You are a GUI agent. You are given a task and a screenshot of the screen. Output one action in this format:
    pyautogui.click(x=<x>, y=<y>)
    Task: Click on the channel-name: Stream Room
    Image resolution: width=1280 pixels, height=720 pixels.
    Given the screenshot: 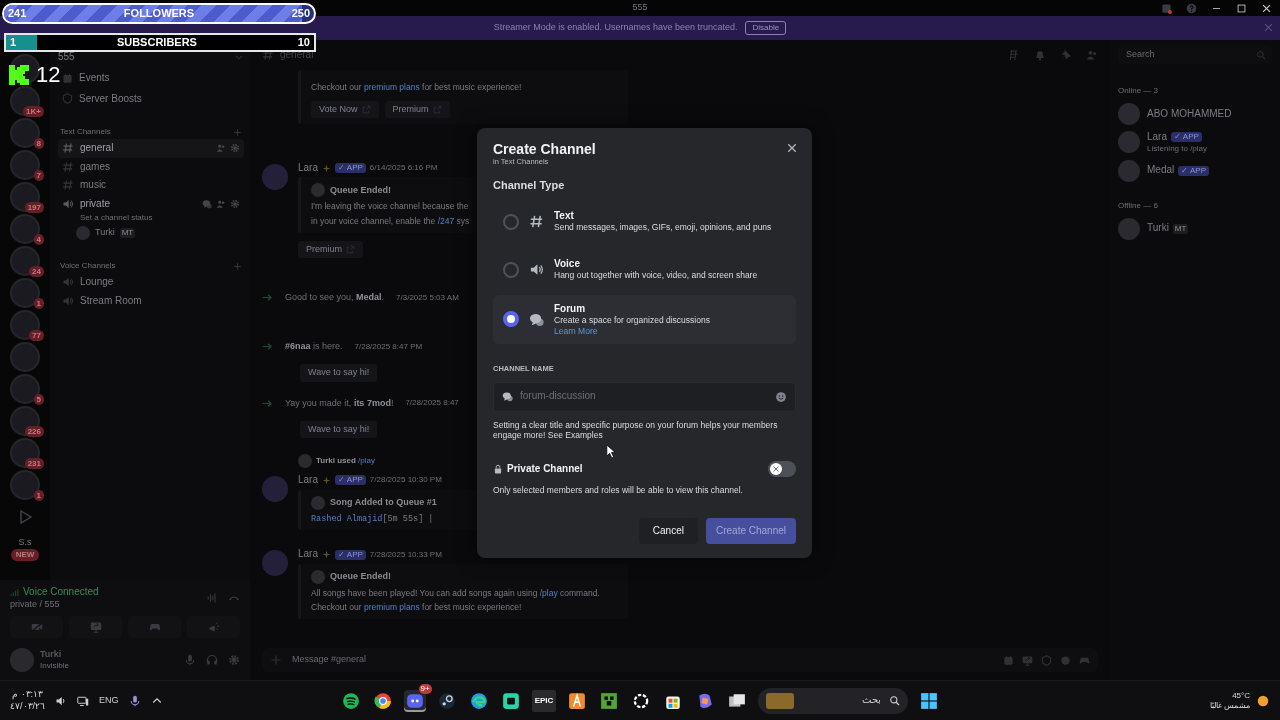 What is the action you would take?
    pyautogui.click(x=111, y=300)
    